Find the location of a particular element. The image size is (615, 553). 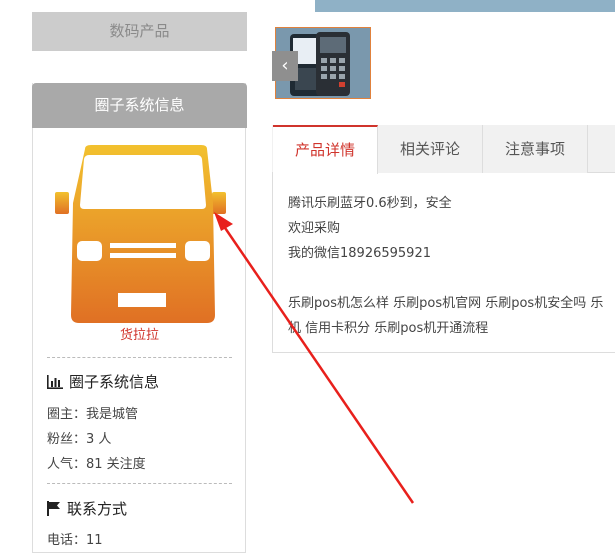

stats-title-text: 圈子系统信息 is located at coordinates (114, 382).